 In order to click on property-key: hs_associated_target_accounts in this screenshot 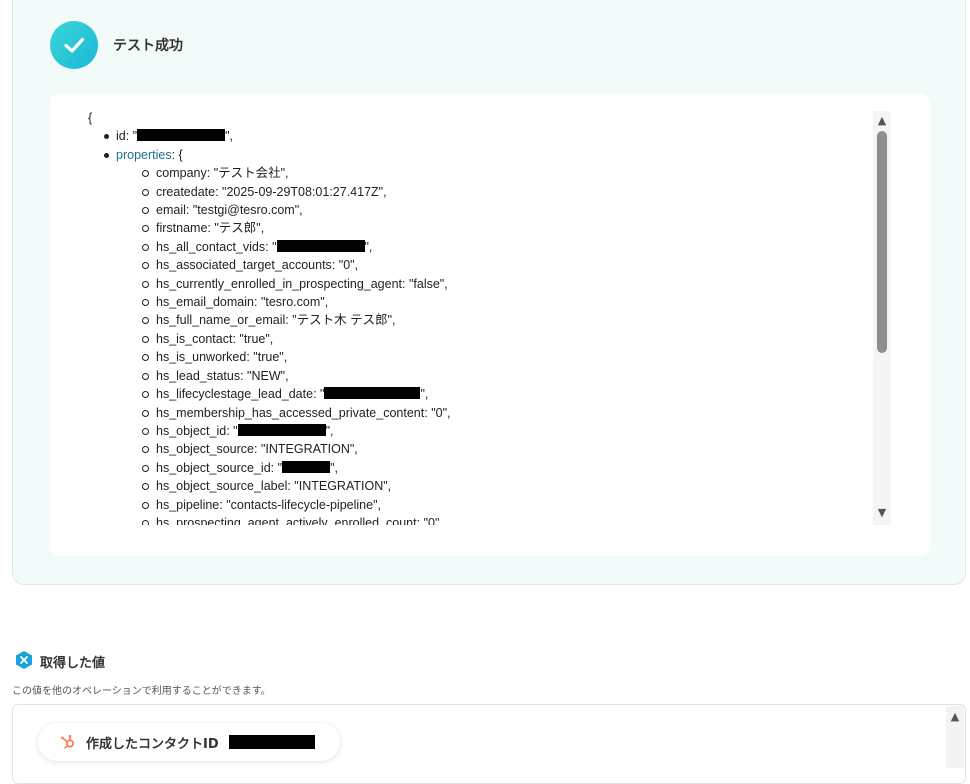, I will do `click(244, 265)`.